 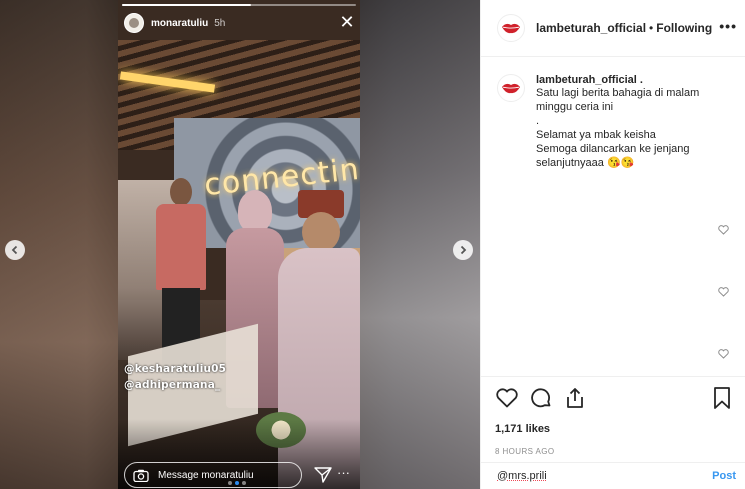 I want to click on comment-bar: @mrs.prili Post, so click(x=613, y=475).